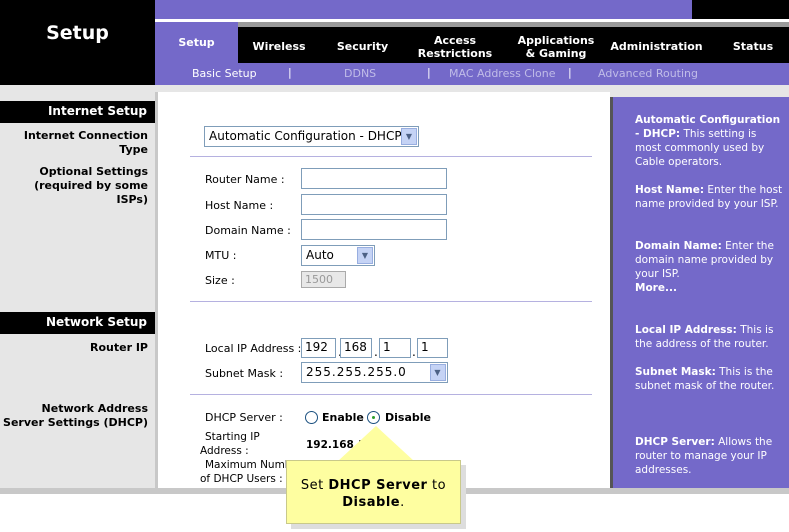 The width and height of the screenshot is (789, 532). Describe the element at coordinates (305, 136) in the screenshot. I see `select-value: Automatic Configuration - DHCP` at that location.